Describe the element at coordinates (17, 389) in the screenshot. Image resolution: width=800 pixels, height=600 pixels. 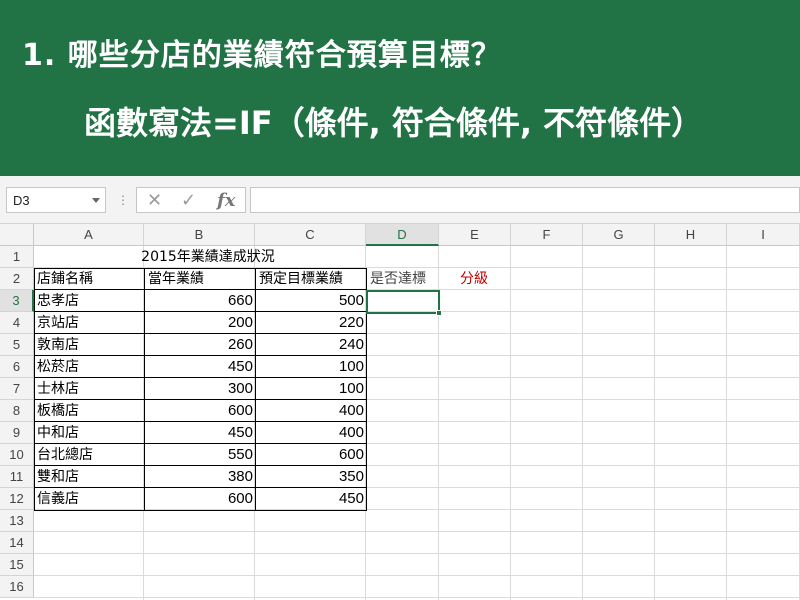
I see `row-header-7: 7` at that location.